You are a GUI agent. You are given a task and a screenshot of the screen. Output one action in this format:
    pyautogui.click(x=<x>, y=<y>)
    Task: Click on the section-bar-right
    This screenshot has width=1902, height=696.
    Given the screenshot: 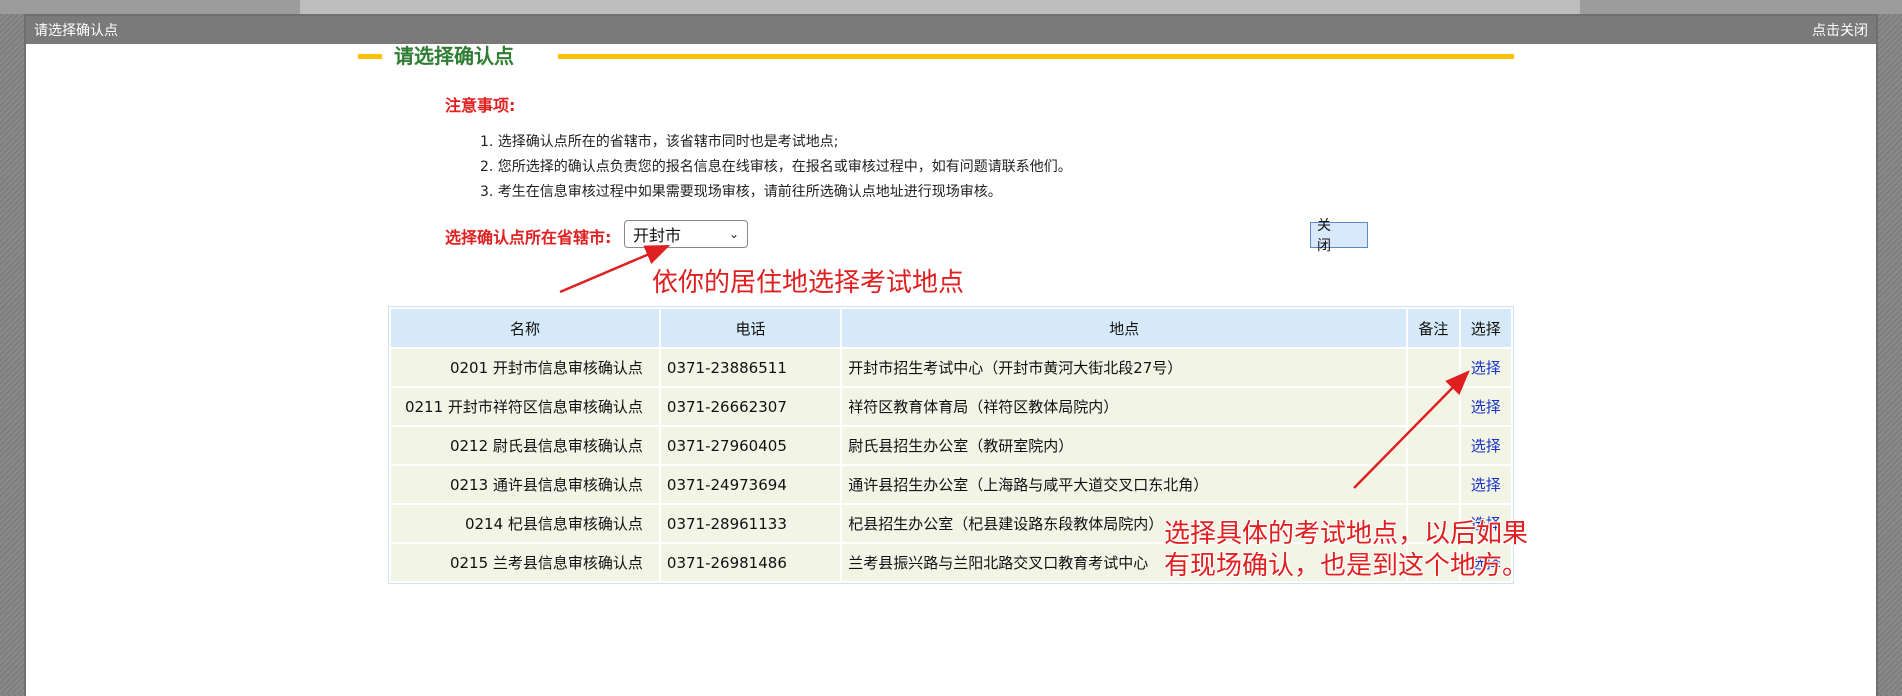 What is the action you would take?
    pyautogui.click(x=1036, y=56)
    